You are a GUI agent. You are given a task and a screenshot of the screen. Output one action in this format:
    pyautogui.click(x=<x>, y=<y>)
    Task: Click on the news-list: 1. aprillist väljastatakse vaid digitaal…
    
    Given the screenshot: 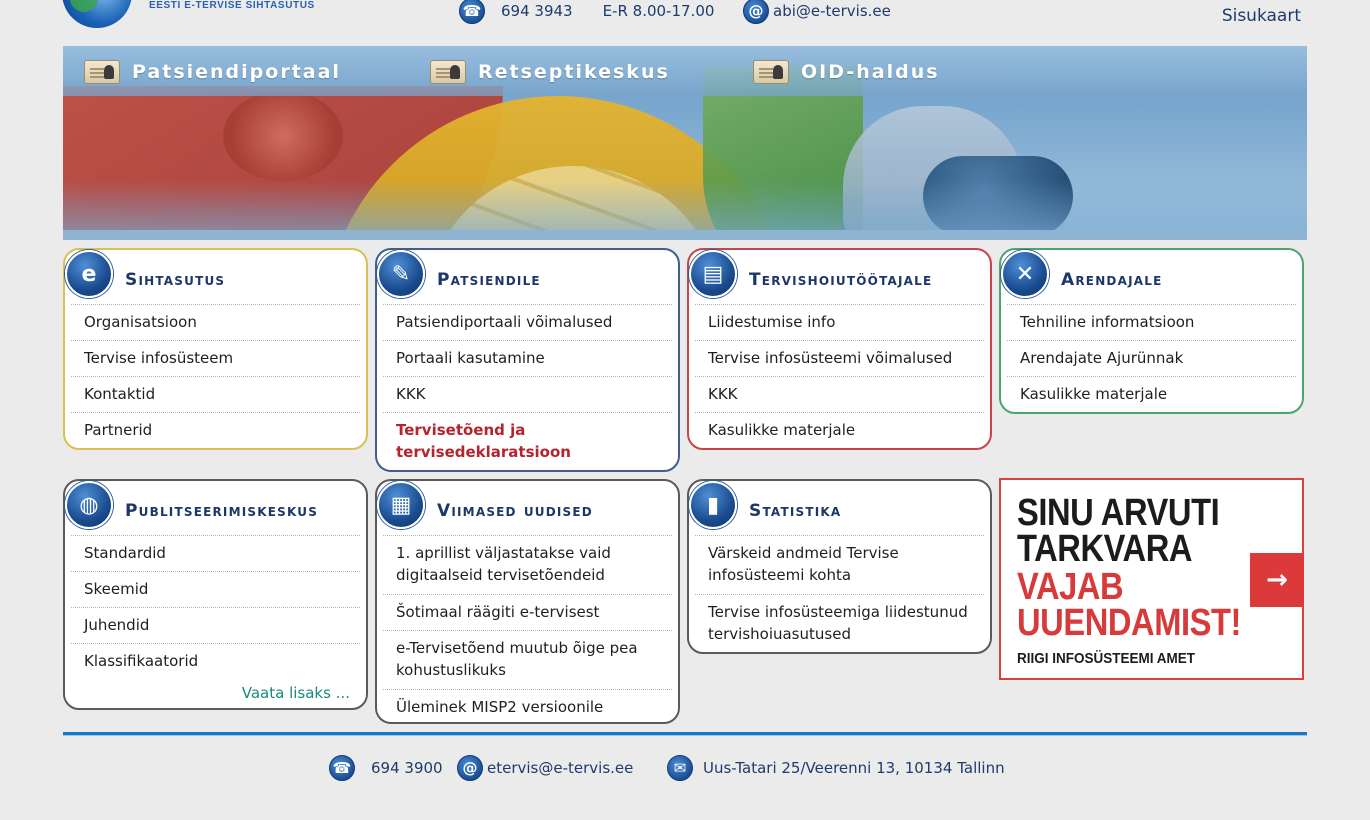 What is the action you would take?
    pyautogui.click(x=527, y=630)
    